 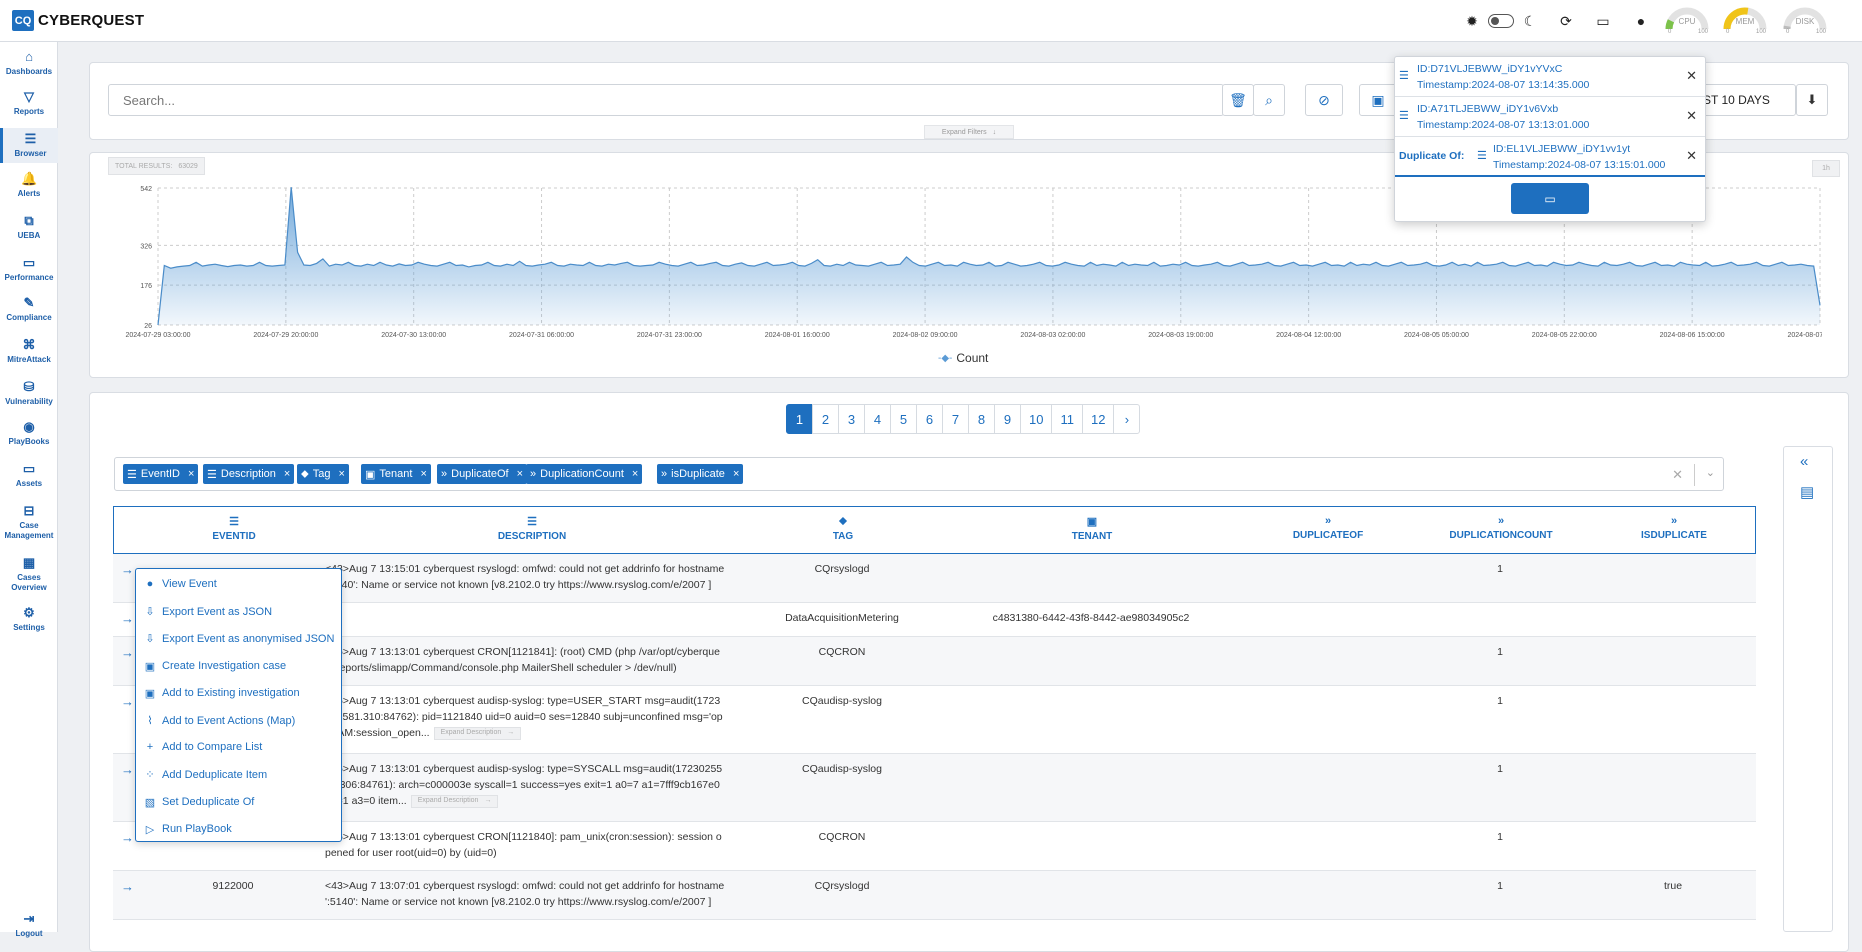 What do you see at coordinates (825, 419) in the screenshot?
I see `page-button-2: 2` at bounding box center [825, 419].